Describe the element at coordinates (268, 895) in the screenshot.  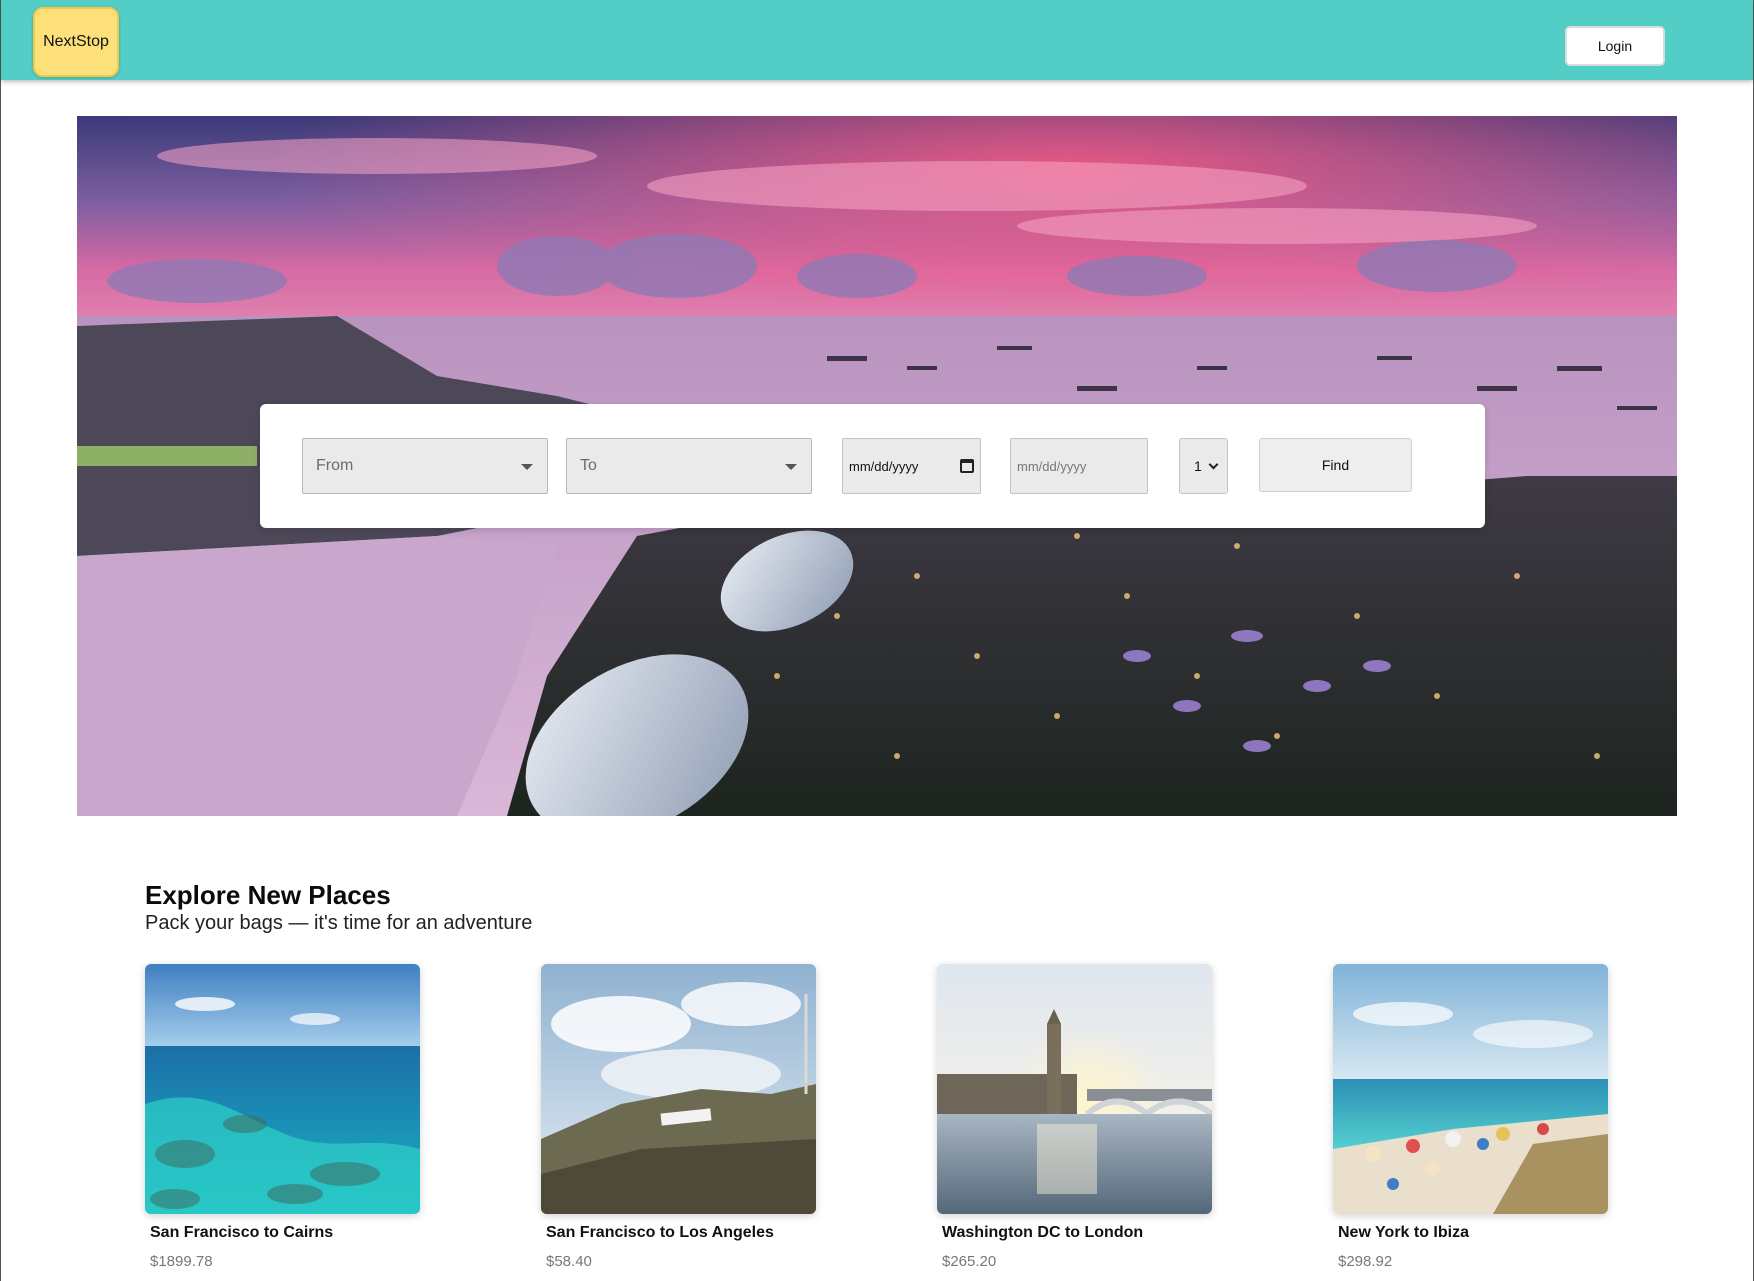
I see `section-title: Explore New Places` at that location.